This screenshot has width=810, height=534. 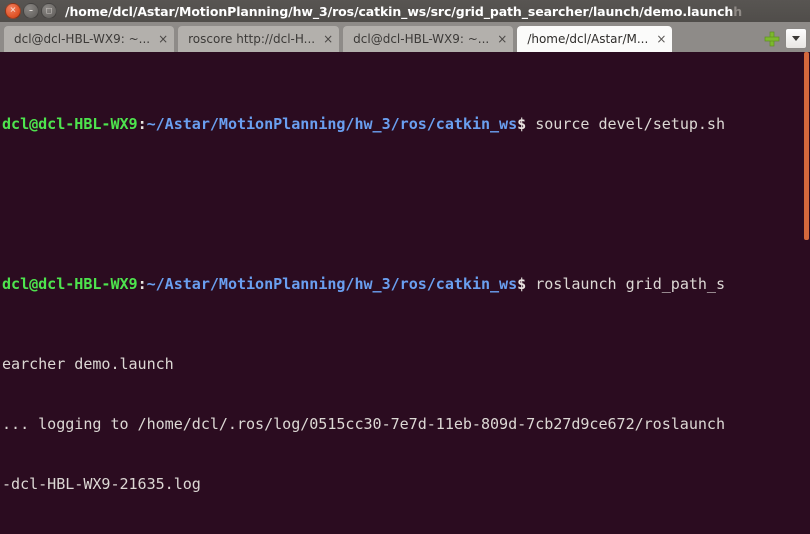 What do you see at coordinates (806, 146) in the screenshot?
I see `terminal-scrollbar-thumb` at bounding box center [806, 146].